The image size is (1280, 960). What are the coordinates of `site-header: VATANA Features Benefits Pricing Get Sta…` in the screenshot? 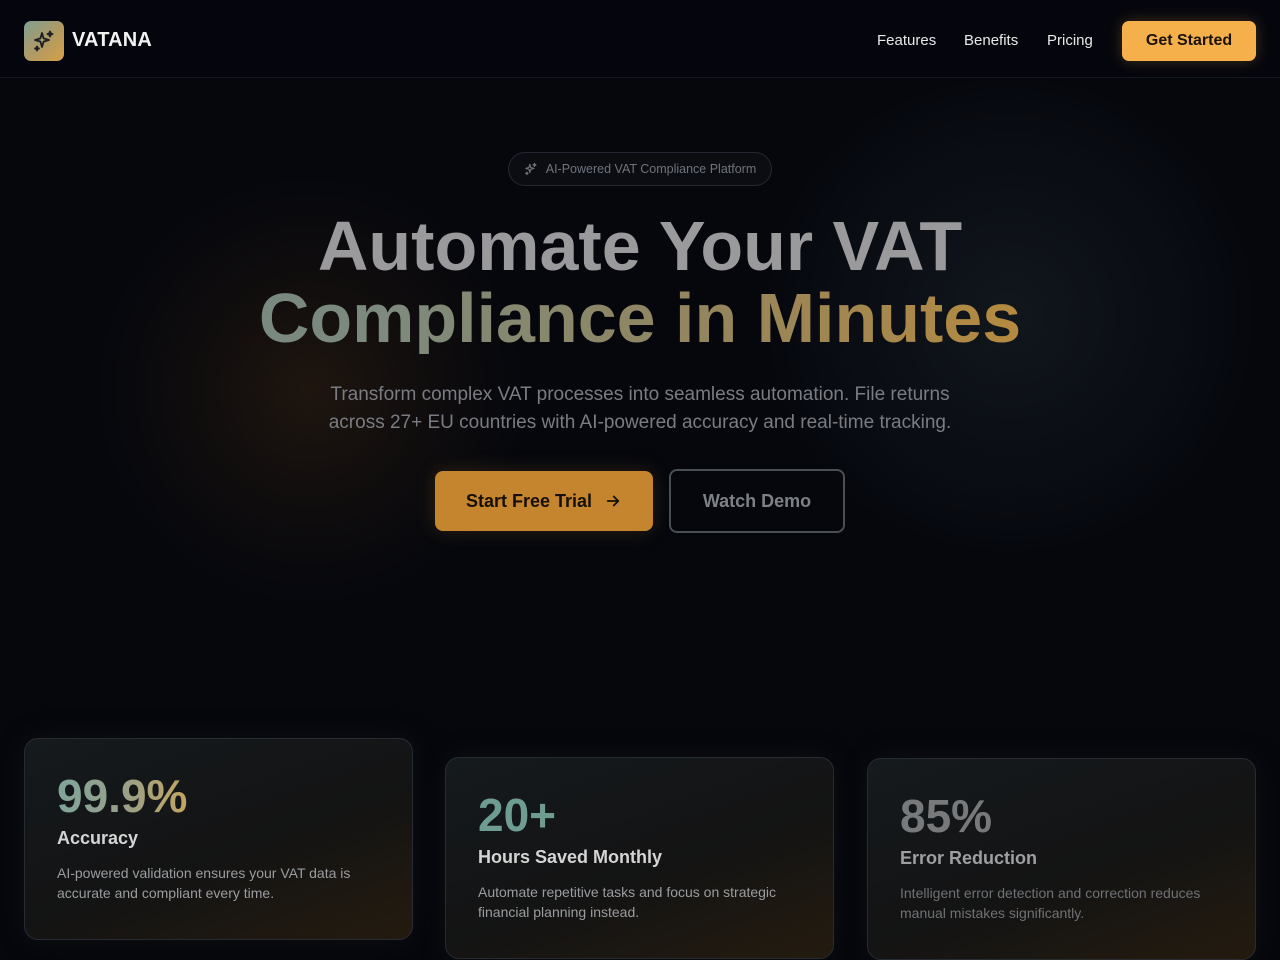 It's located at (640, 39).